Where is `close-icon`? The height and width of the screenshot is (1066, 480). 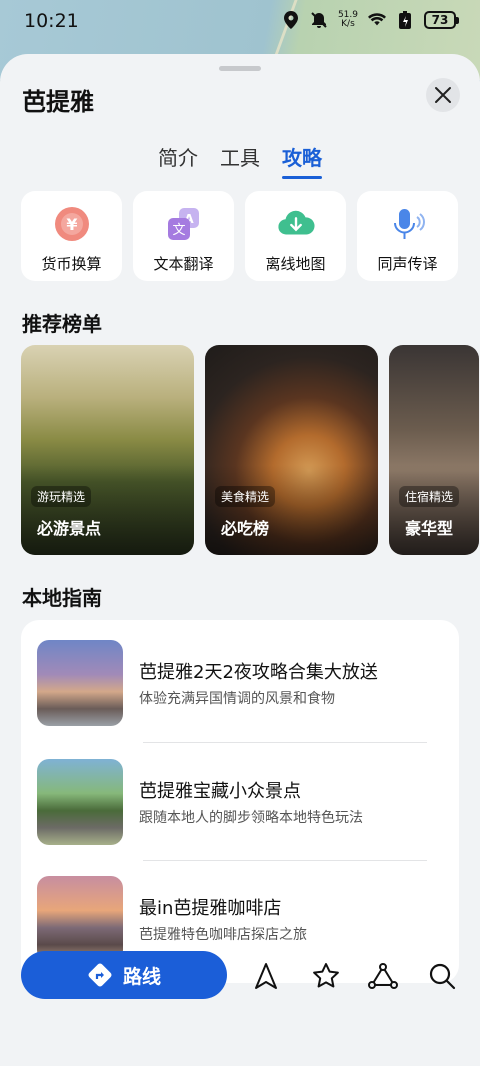
close-icon is located at coordinates (443, 95).